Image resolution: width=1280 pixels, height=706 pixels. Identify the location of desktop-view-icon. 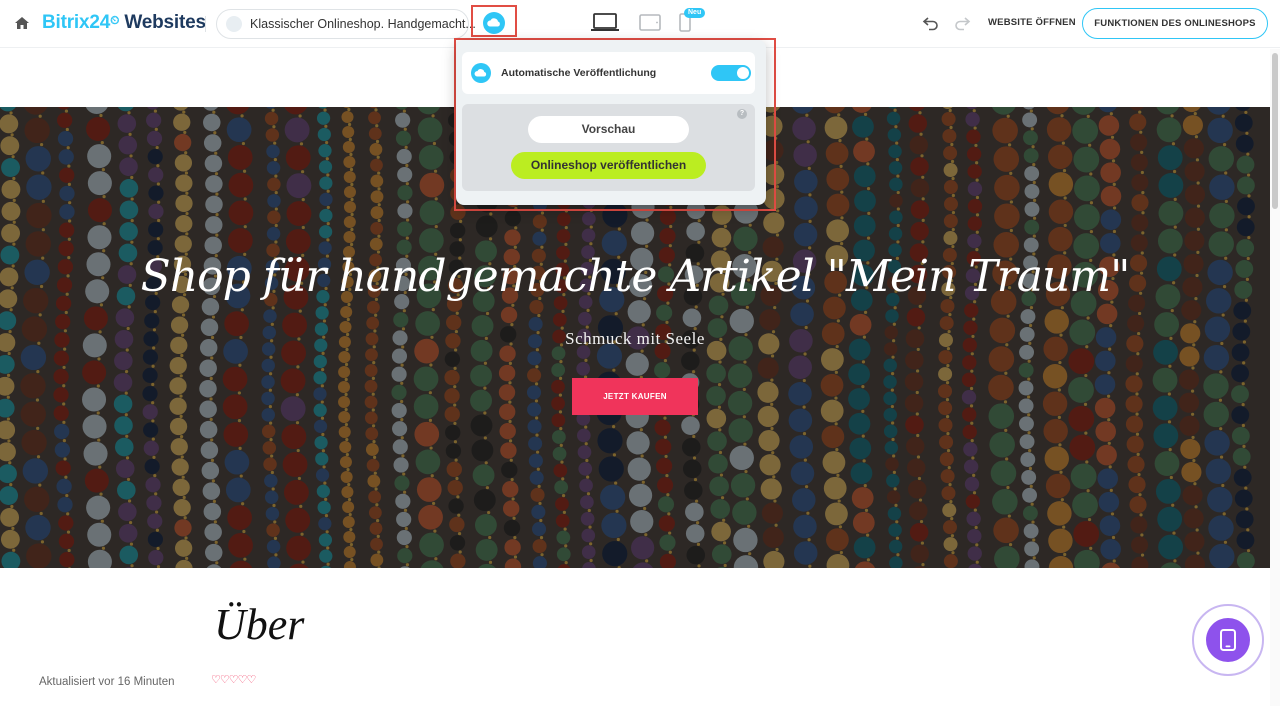
(605, 23).